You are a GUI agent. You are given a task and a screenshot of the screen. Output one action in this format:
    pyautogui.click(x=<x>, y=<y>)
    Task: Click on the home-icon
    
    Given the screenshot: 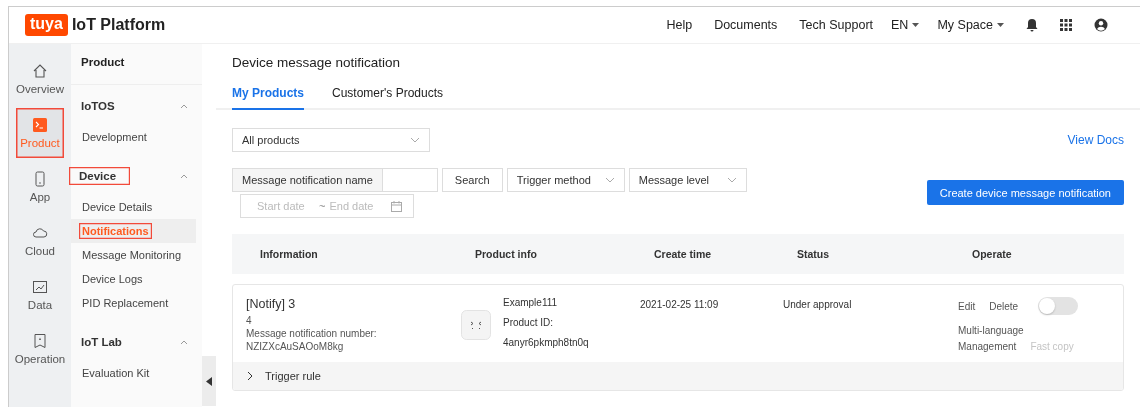 What is the action you would take?
    pyautogui.click(x=40, y=71)
    